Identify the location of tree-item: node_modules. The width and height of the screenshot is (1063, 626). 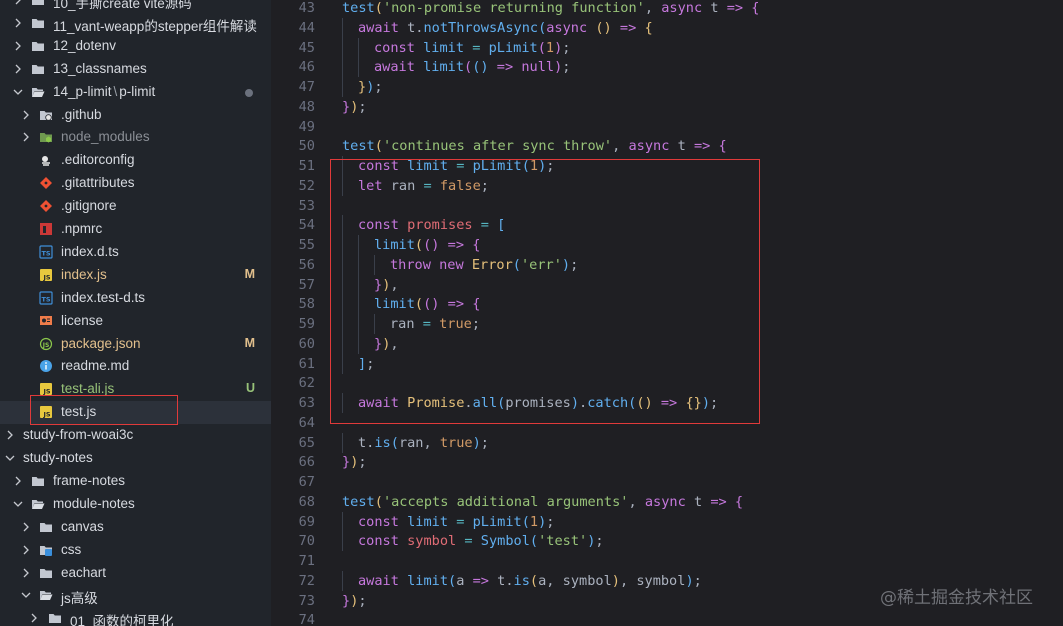
(135, 137).